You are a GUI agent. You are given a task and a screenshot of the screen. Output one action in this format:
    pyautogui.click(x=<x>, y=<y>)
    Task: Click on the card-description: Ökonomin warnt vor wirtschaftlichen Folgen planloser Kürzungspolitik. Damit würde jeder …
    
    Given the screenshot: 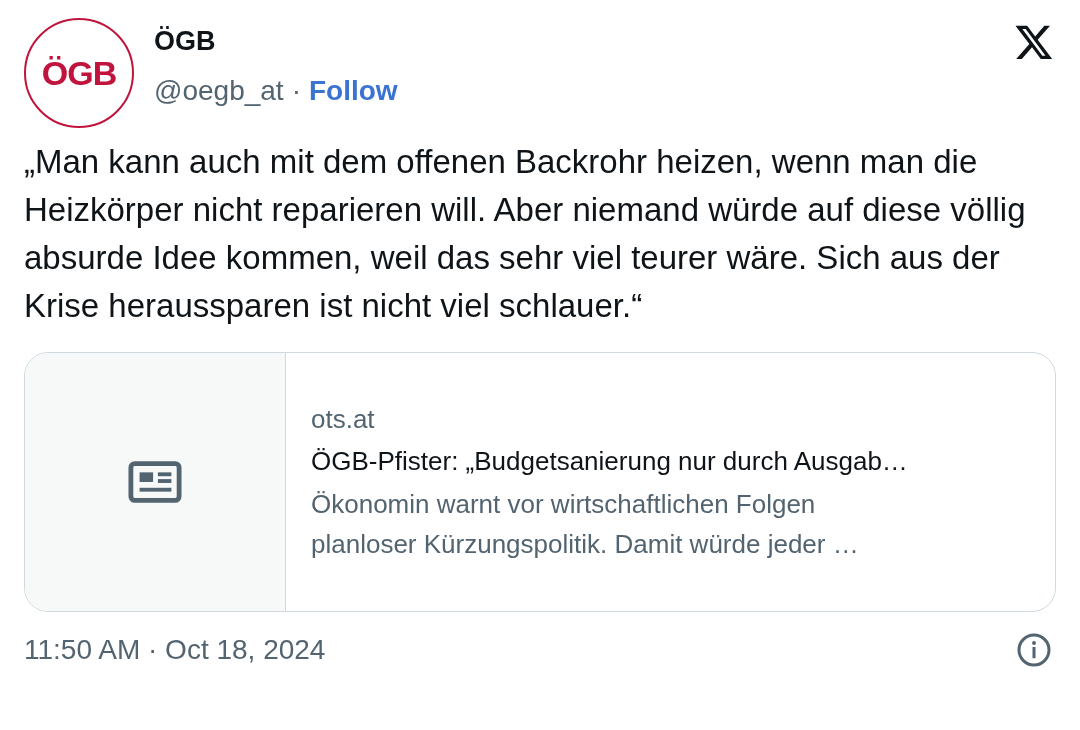 What is the action you would take?
    pyautogui.click(x=585, y=524)
    